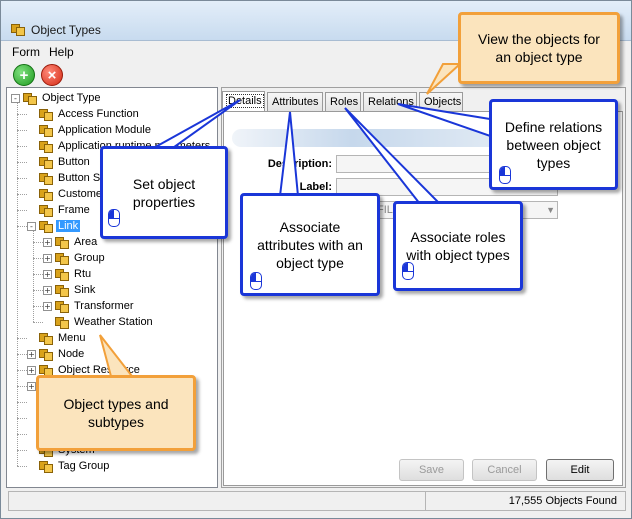  What do you see at coordinates (310, 244) in the screenshot?
I see `callout-associate-attributes-text: Associate attributes with an object type` at bounding box center [310, 244].